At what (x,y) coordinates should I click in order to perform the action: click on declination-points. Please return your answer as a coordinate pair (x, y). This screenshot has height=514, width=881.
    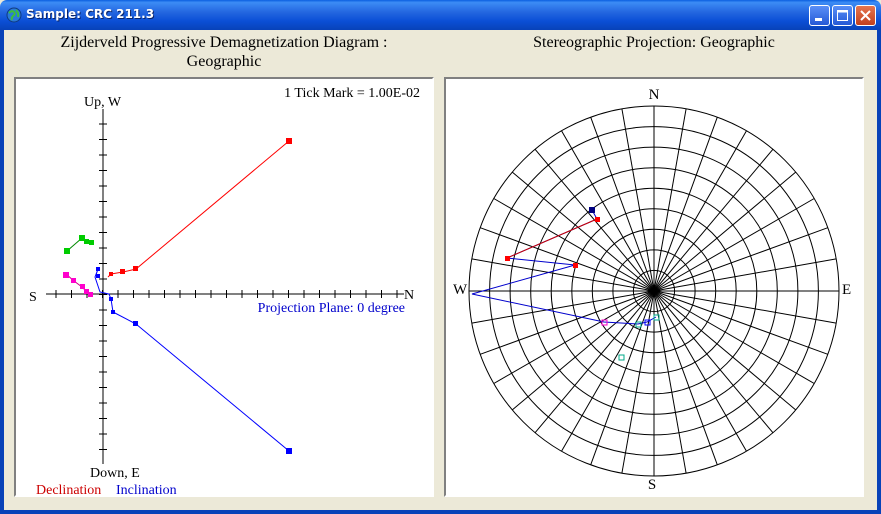
    Looking at the image, I should click on (200, 207).